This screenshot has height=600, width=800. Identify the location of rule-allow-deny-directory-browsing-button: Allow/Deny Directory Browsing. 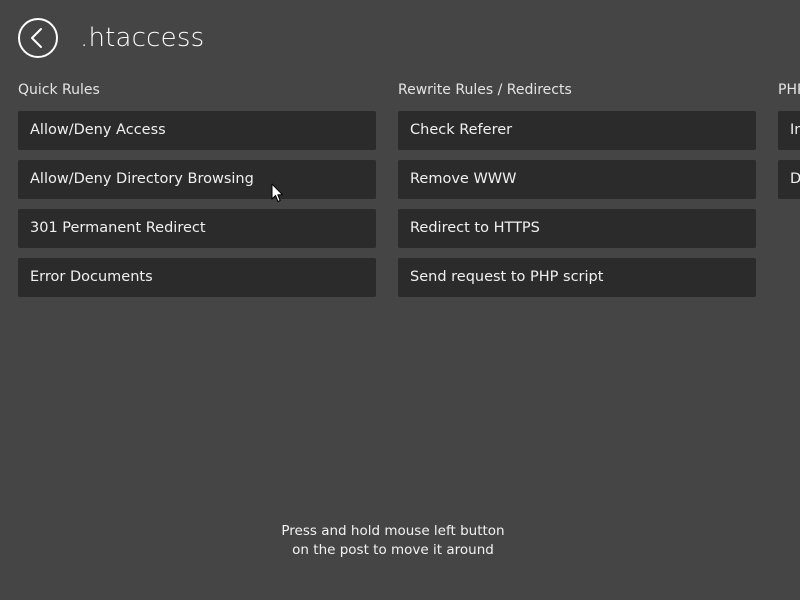
(197, 179).